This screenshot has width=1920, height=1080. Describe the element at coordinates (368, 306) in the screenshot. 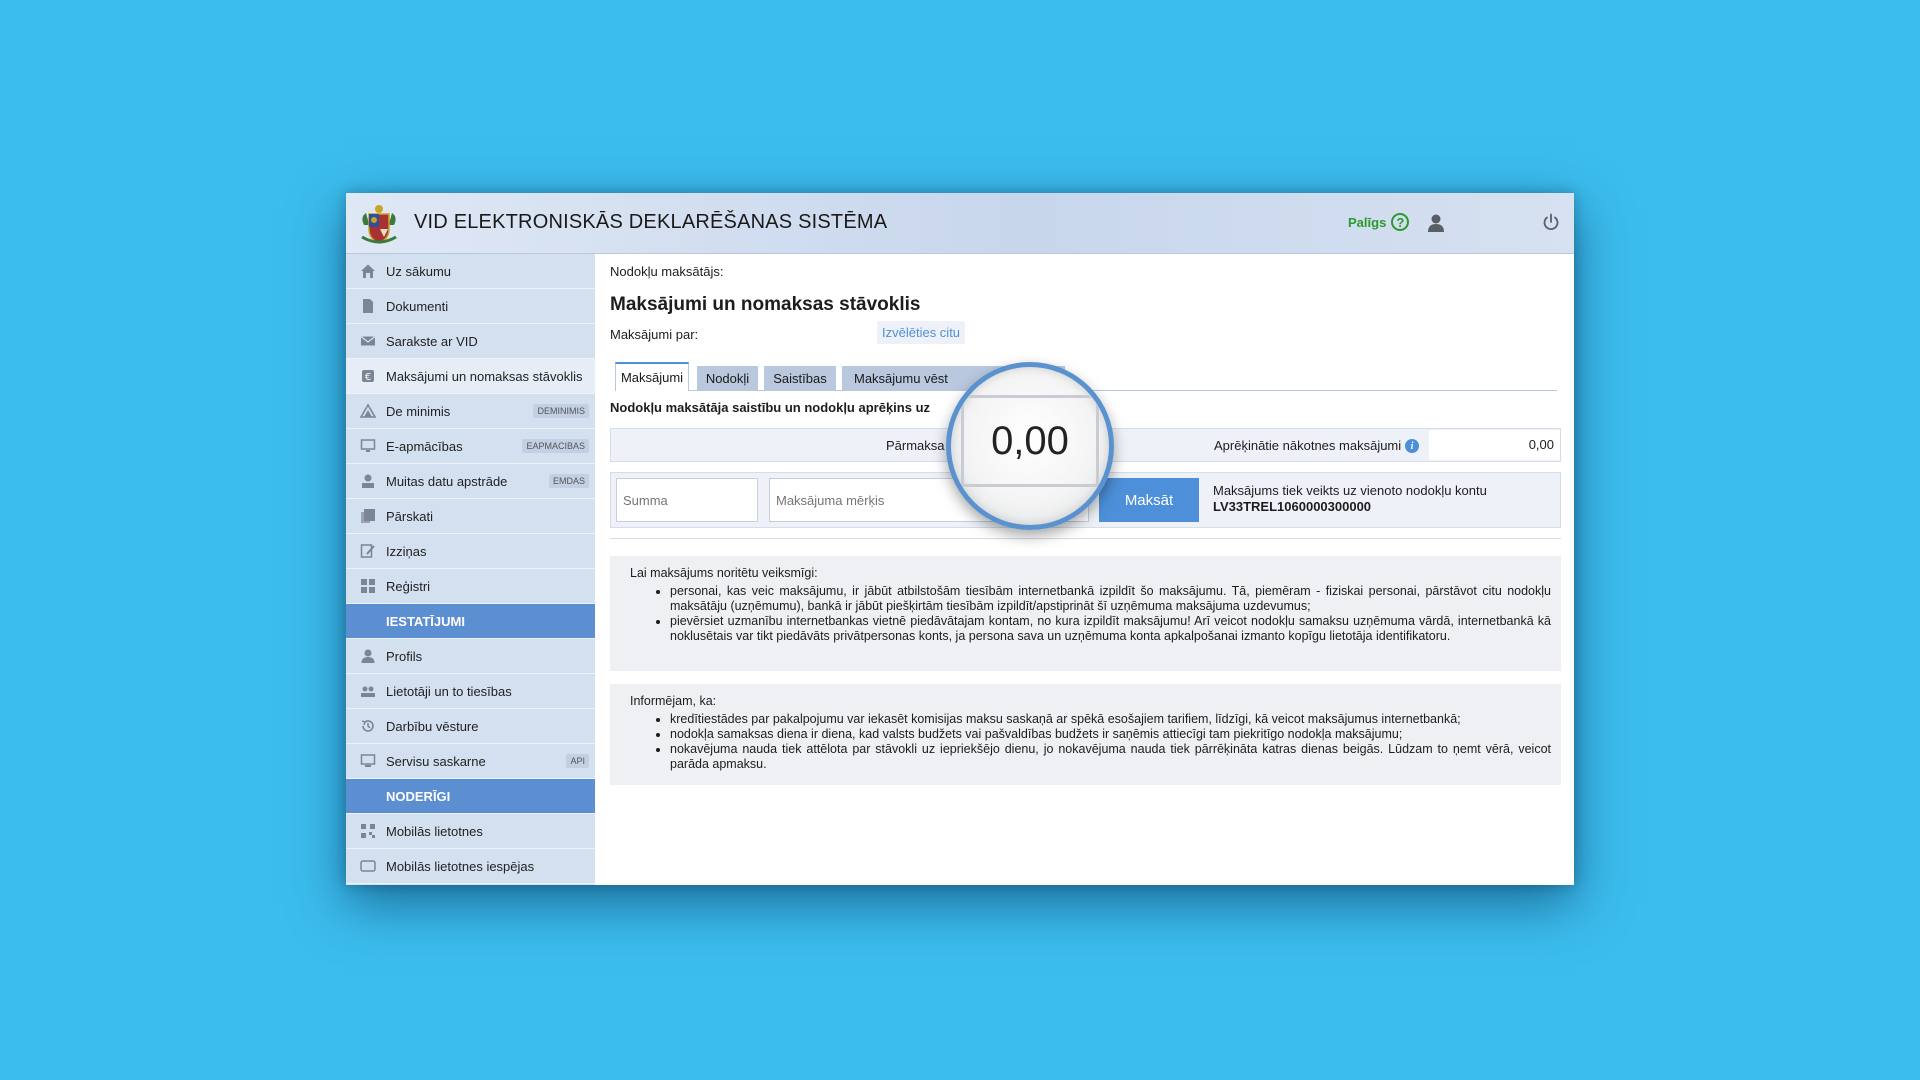

I see `document-icon` at that location.